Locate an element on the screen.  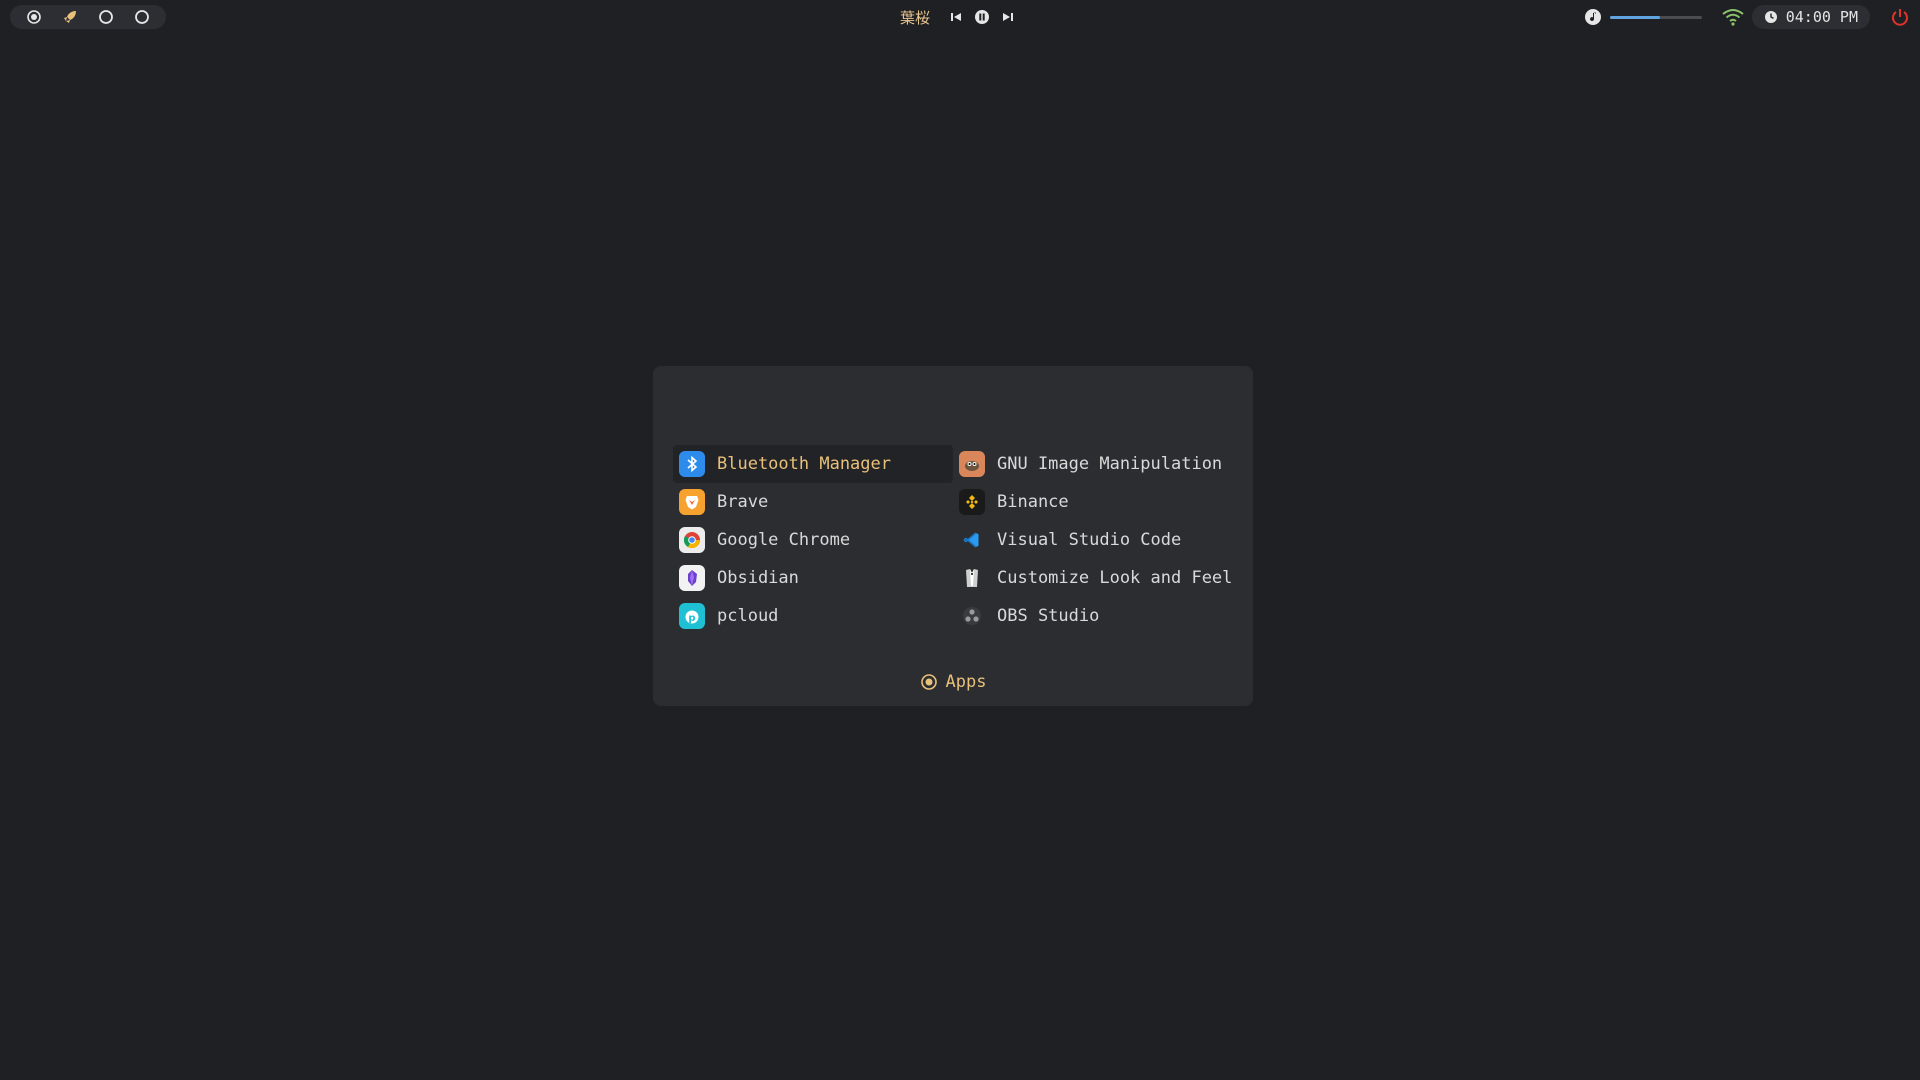
gimp-icon is located at coordinates (972, 464).